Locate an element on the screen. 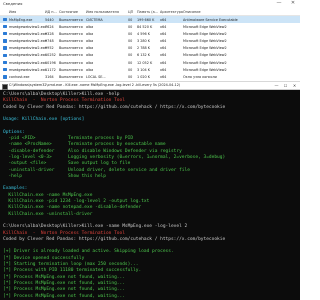 Image resolution: width=320 pixels, height=300 pixels. table-cell: 10252 is located at coordinates (50, 55).